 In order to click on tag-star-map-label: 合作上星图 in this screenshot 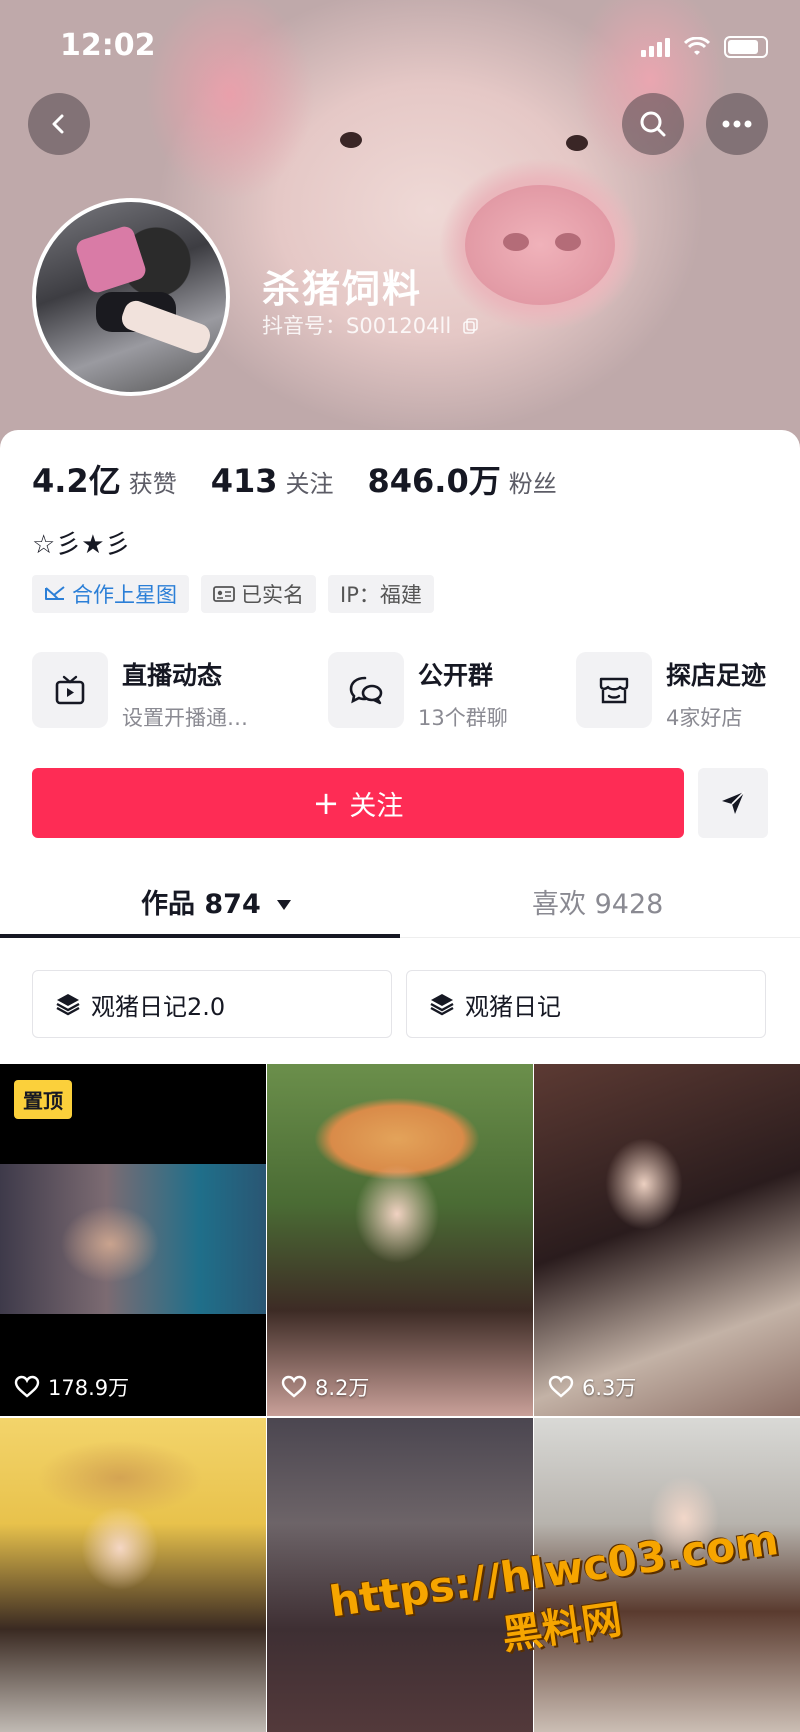, I will do `click(124, 595)`.